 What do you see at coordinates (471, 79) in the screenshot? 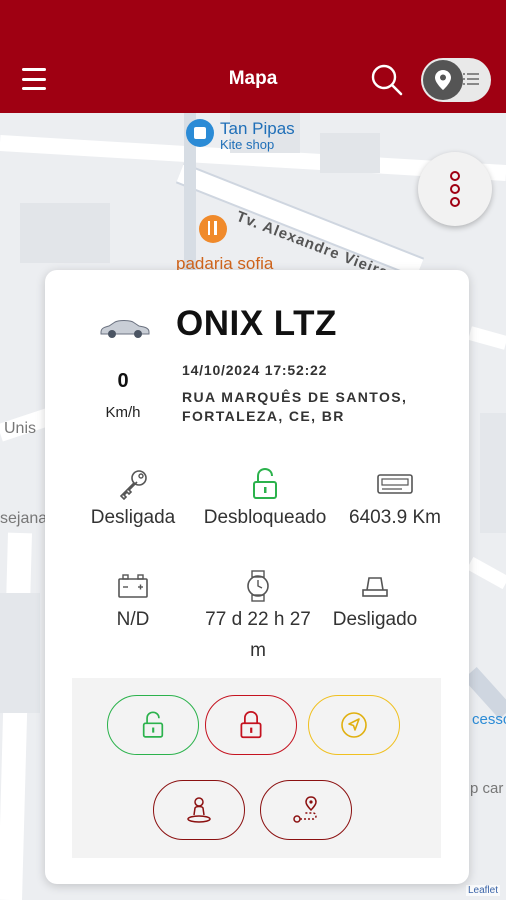
I see `list-icon` at bounding box center [471, 79].